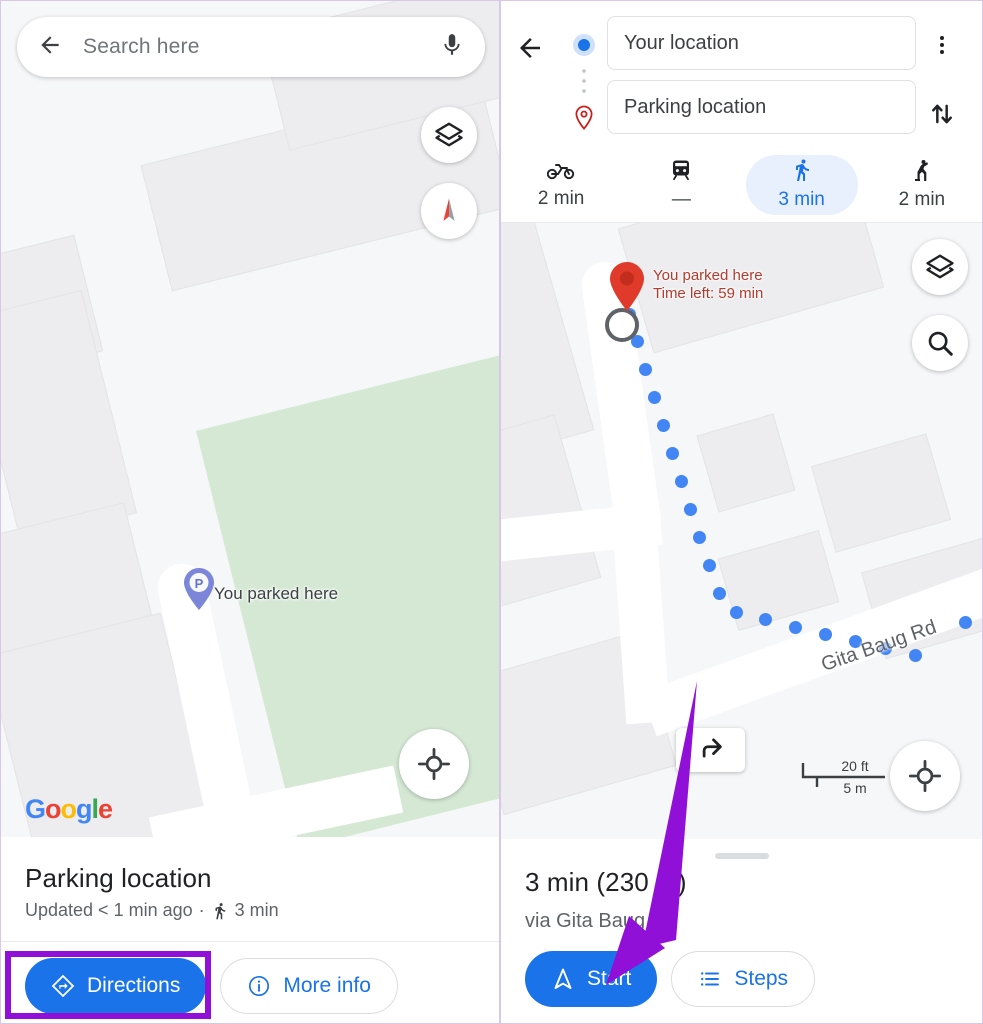 The height and width of the screenshot is (1024, 983). I want to click on origin-input: Your location, so click(761, 43).